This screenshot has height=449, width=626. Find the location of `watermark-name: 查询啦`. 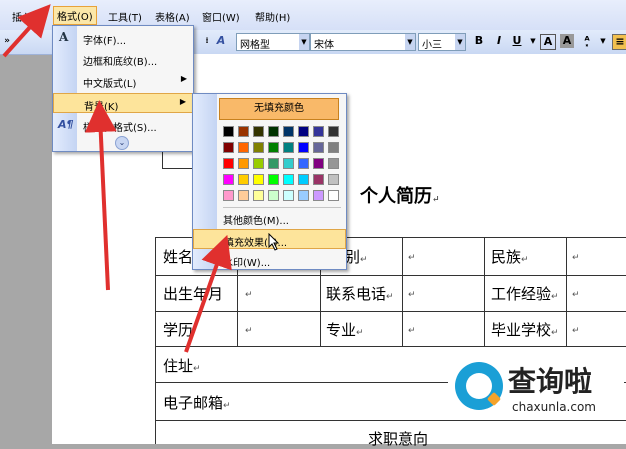

watermark-name: 查询啦 is located at coordinates (550, 381).